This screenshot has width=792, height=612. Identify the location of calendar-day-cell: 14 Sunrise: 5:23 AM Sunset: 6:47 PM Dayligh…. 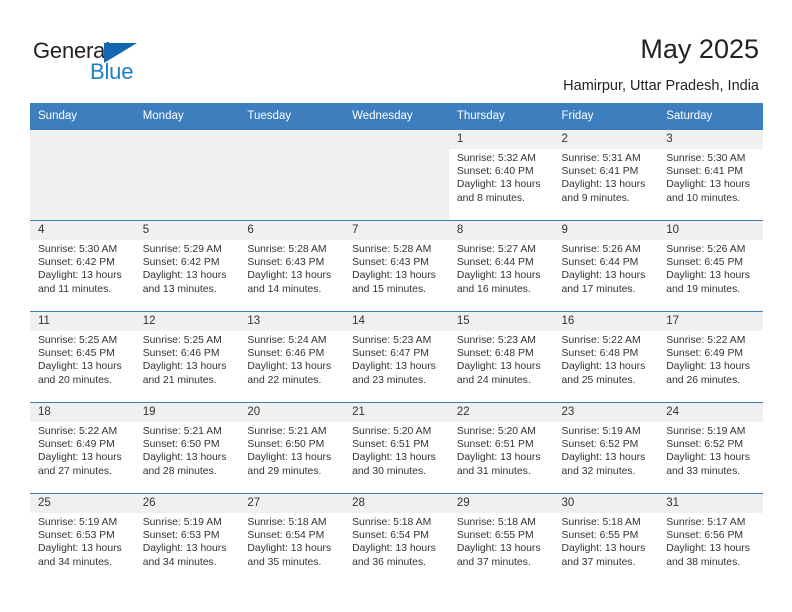
(396, 357).